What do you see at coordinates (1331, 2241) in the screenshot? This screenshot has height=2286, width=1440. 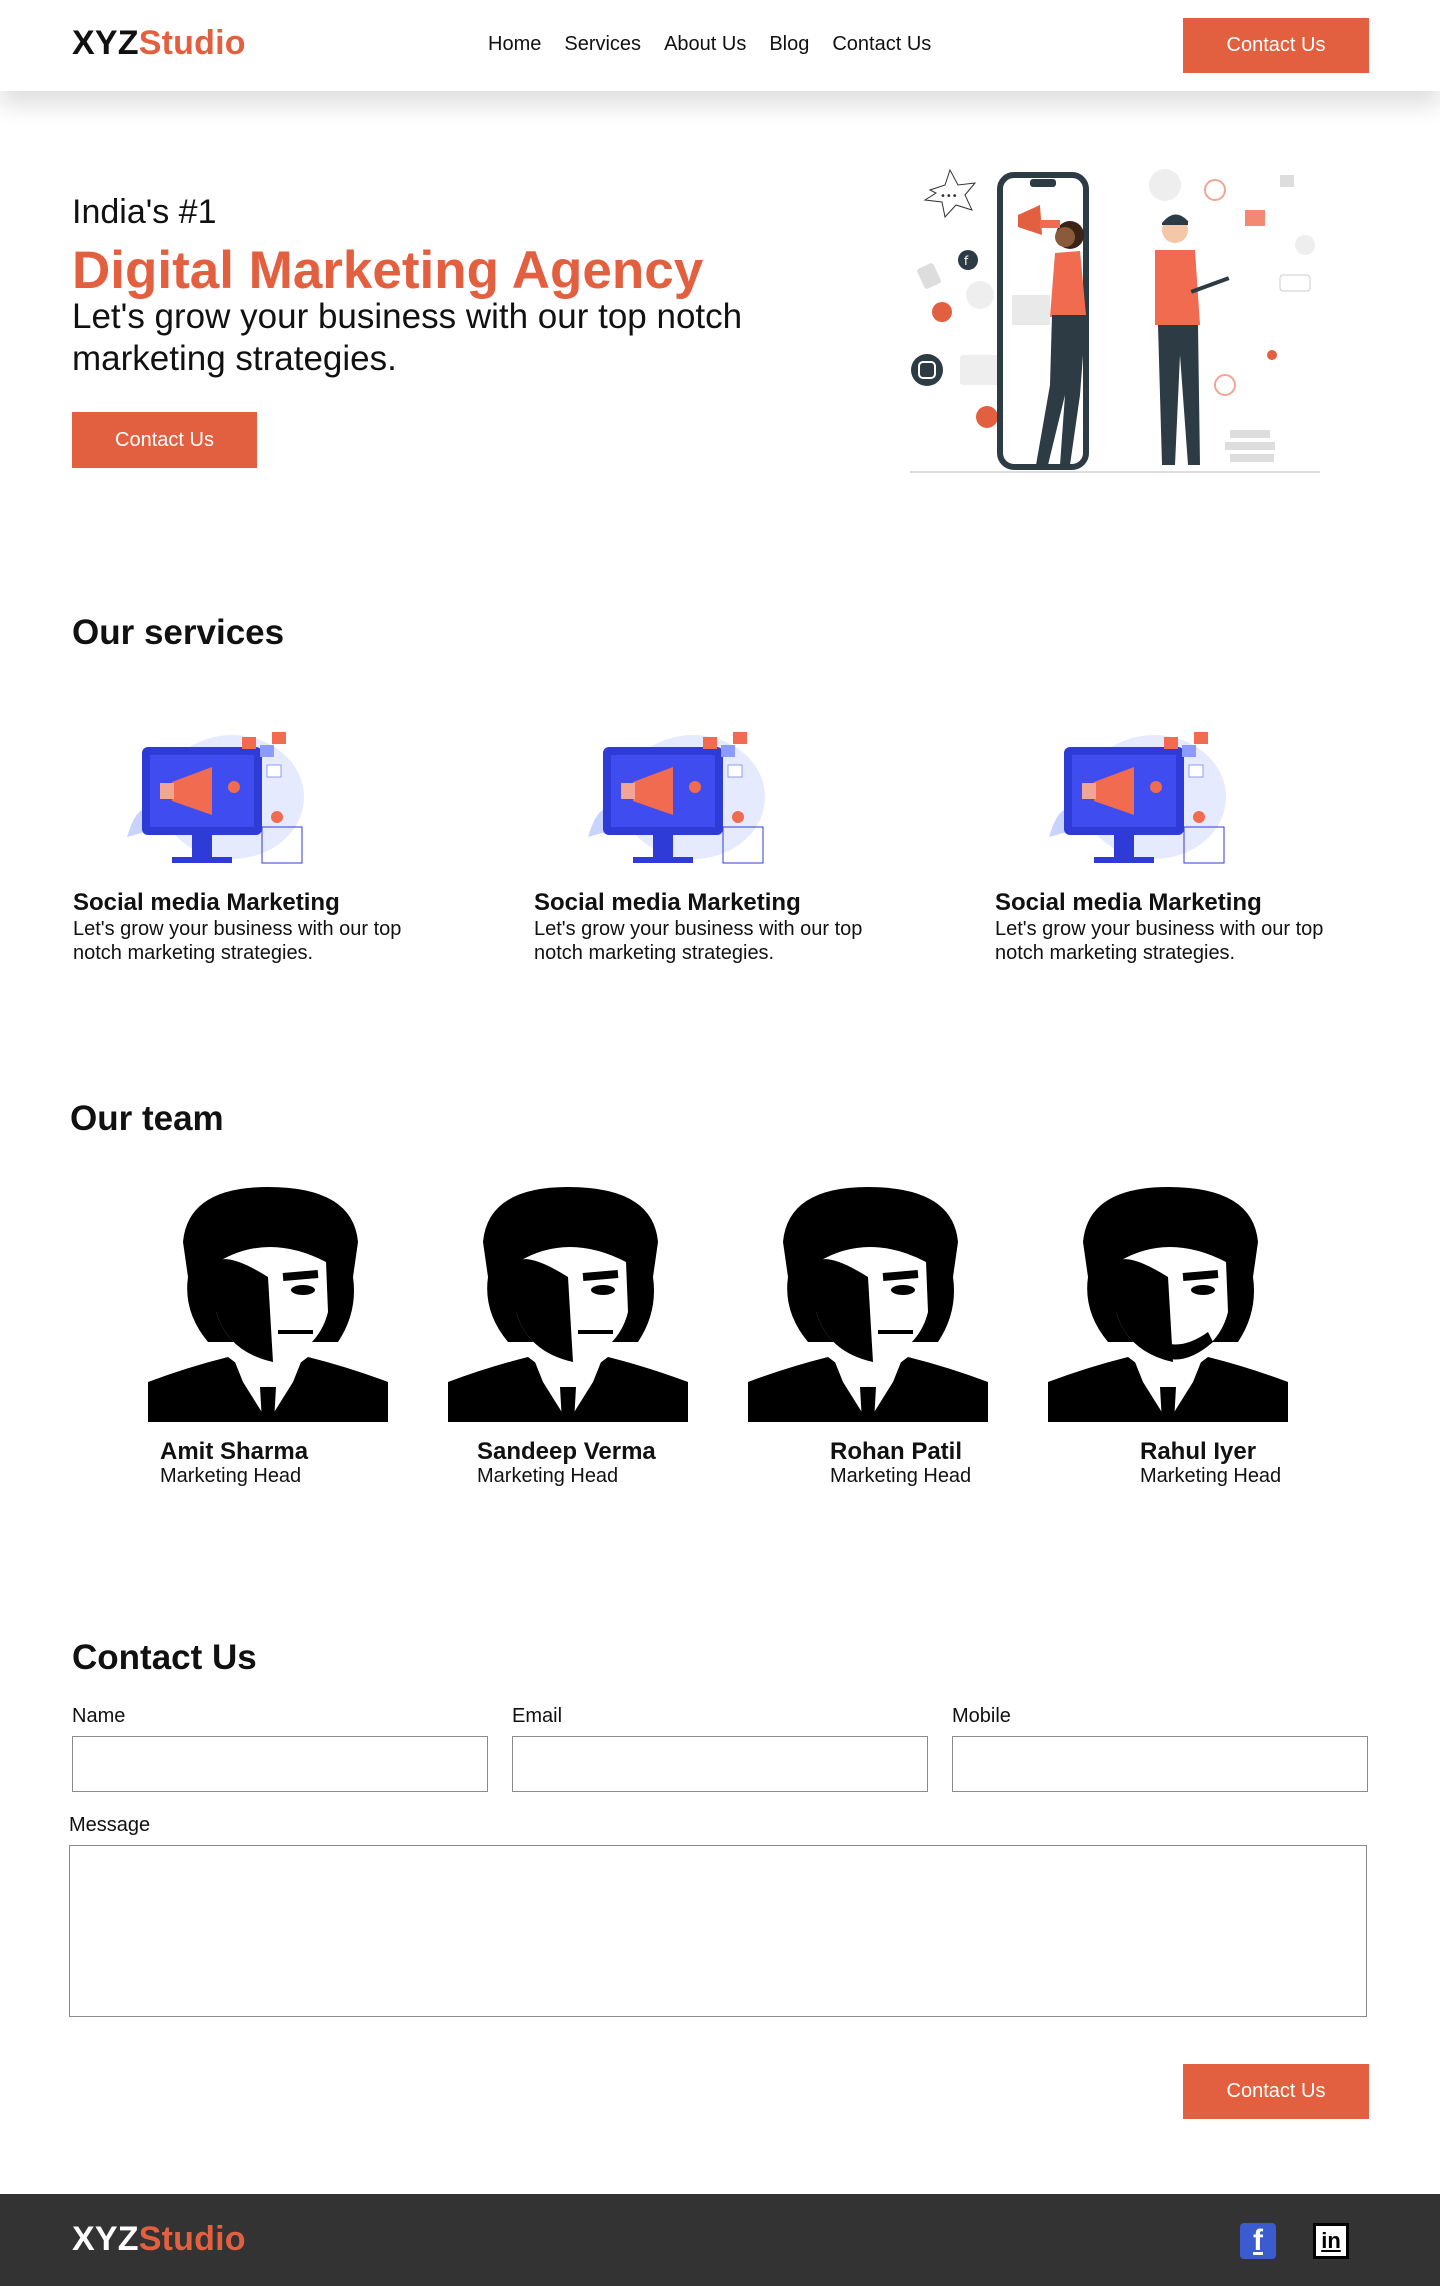 I see `linkedin-icon: in` at bounding box center [1331, 2241].